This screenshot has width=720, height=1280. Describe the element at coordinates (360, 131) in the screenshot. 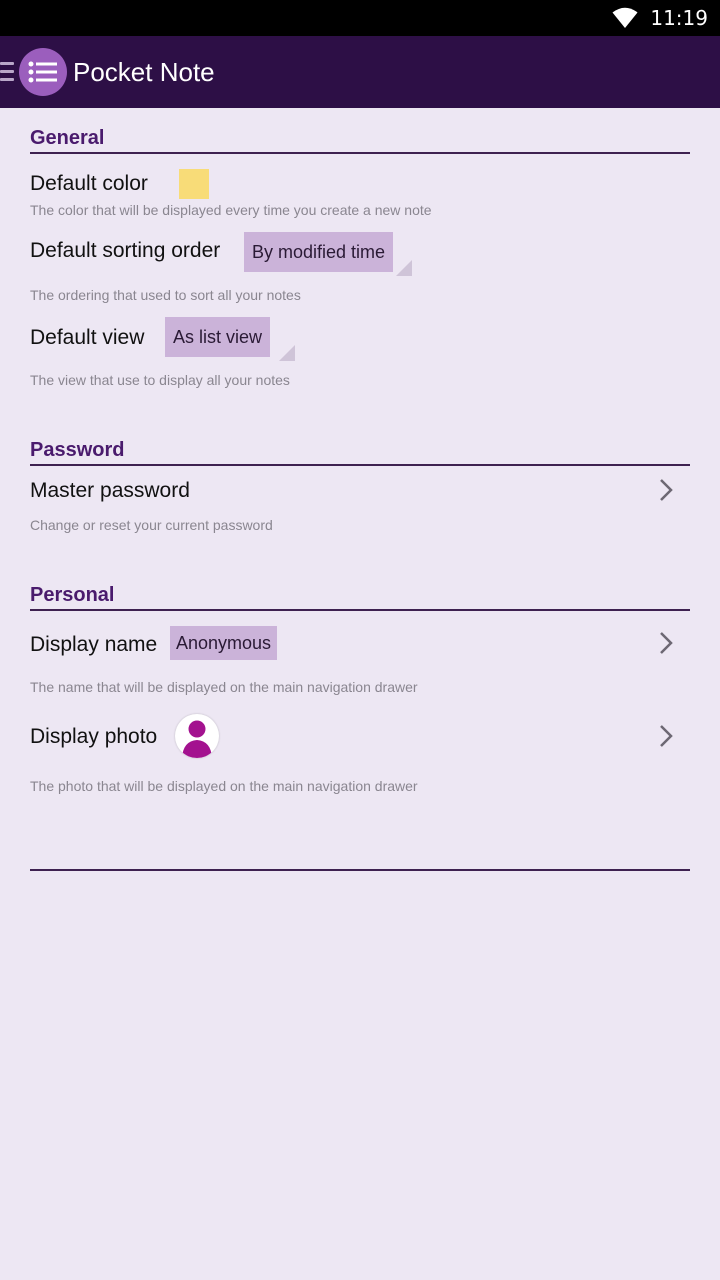

I see `section-header-general: General` at that location.